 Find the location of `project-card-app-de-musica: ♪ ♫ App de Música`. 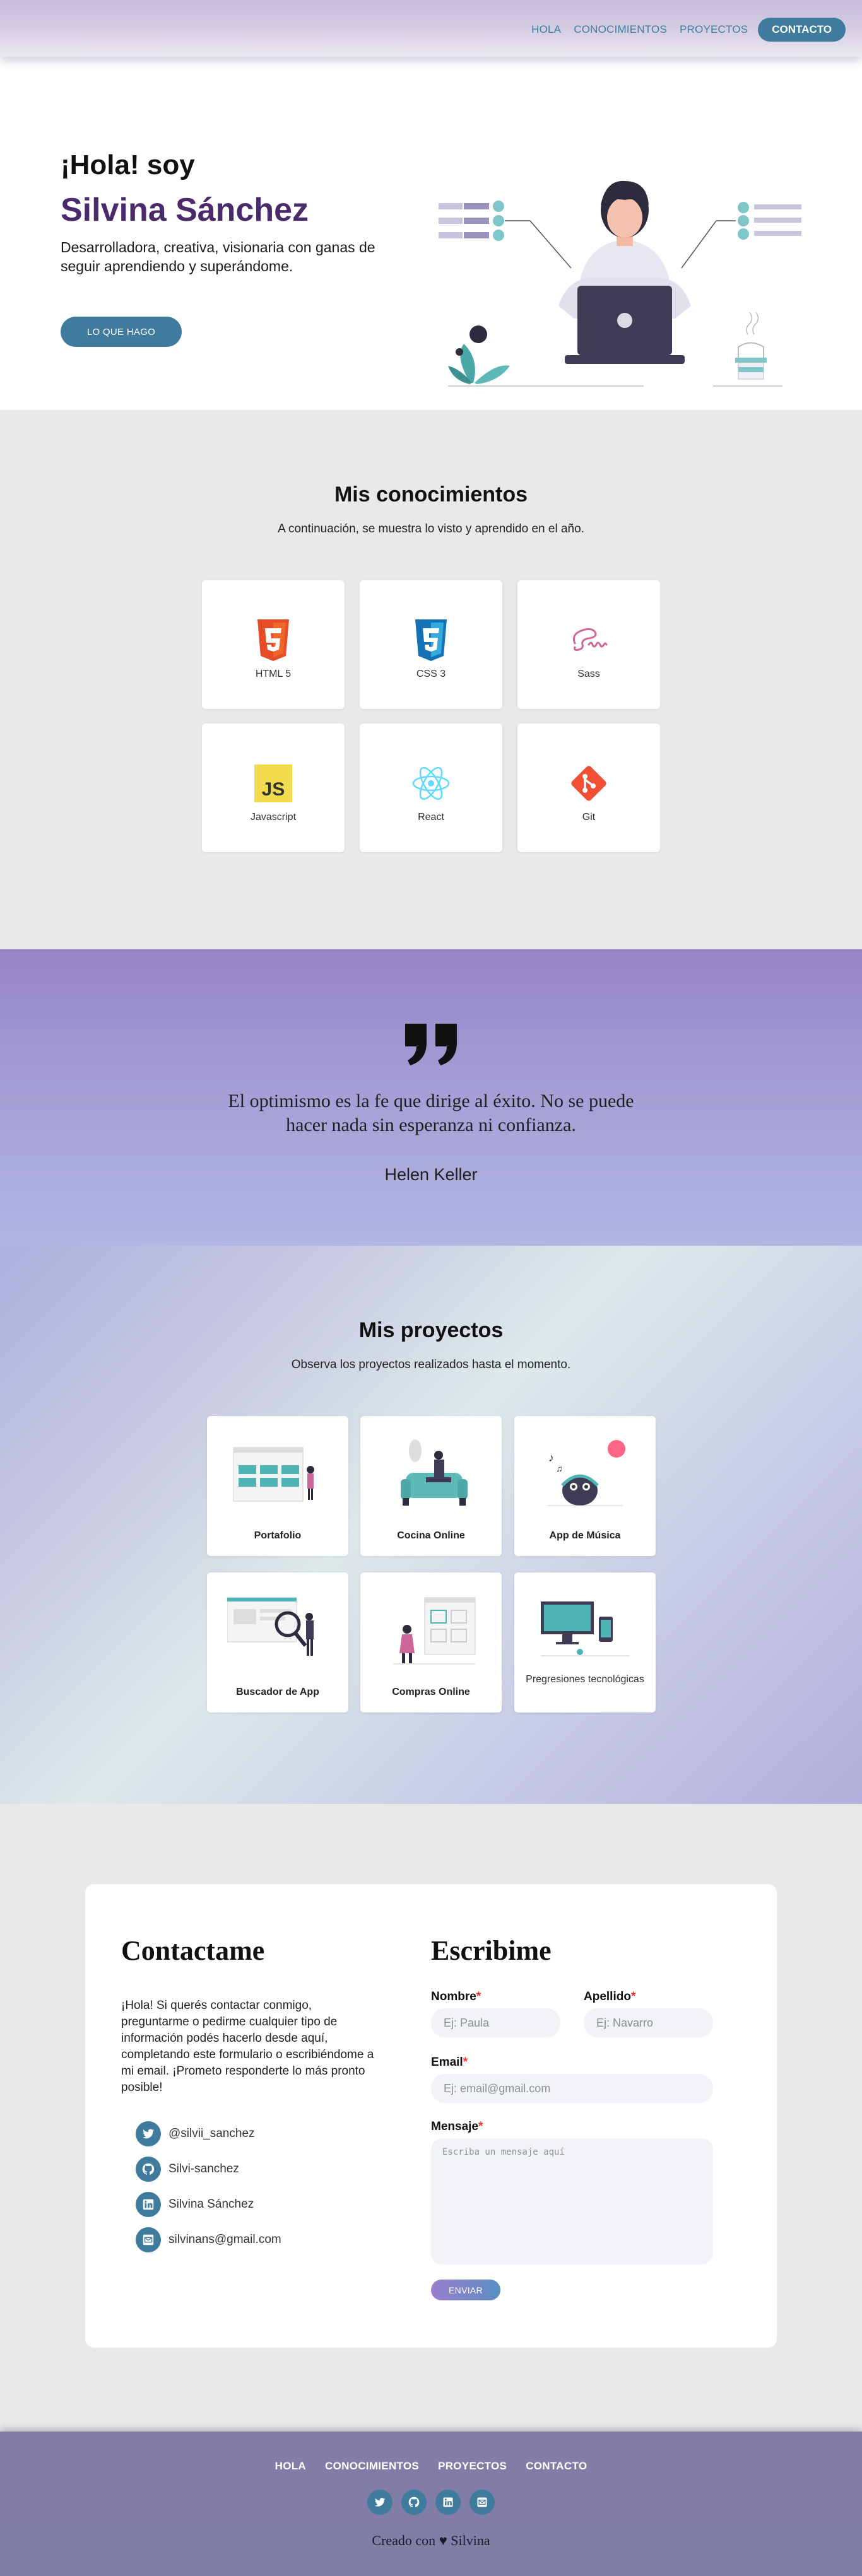

project-card-app-de-musica: ♪ ♫ App de Música is located at coordinates (585, 1486).